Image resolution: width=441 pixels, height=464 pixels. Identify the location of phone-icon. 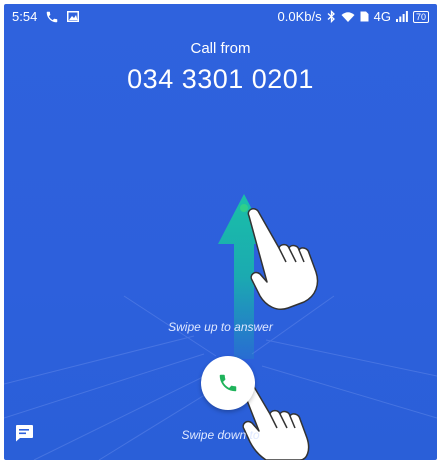
(228, 383).